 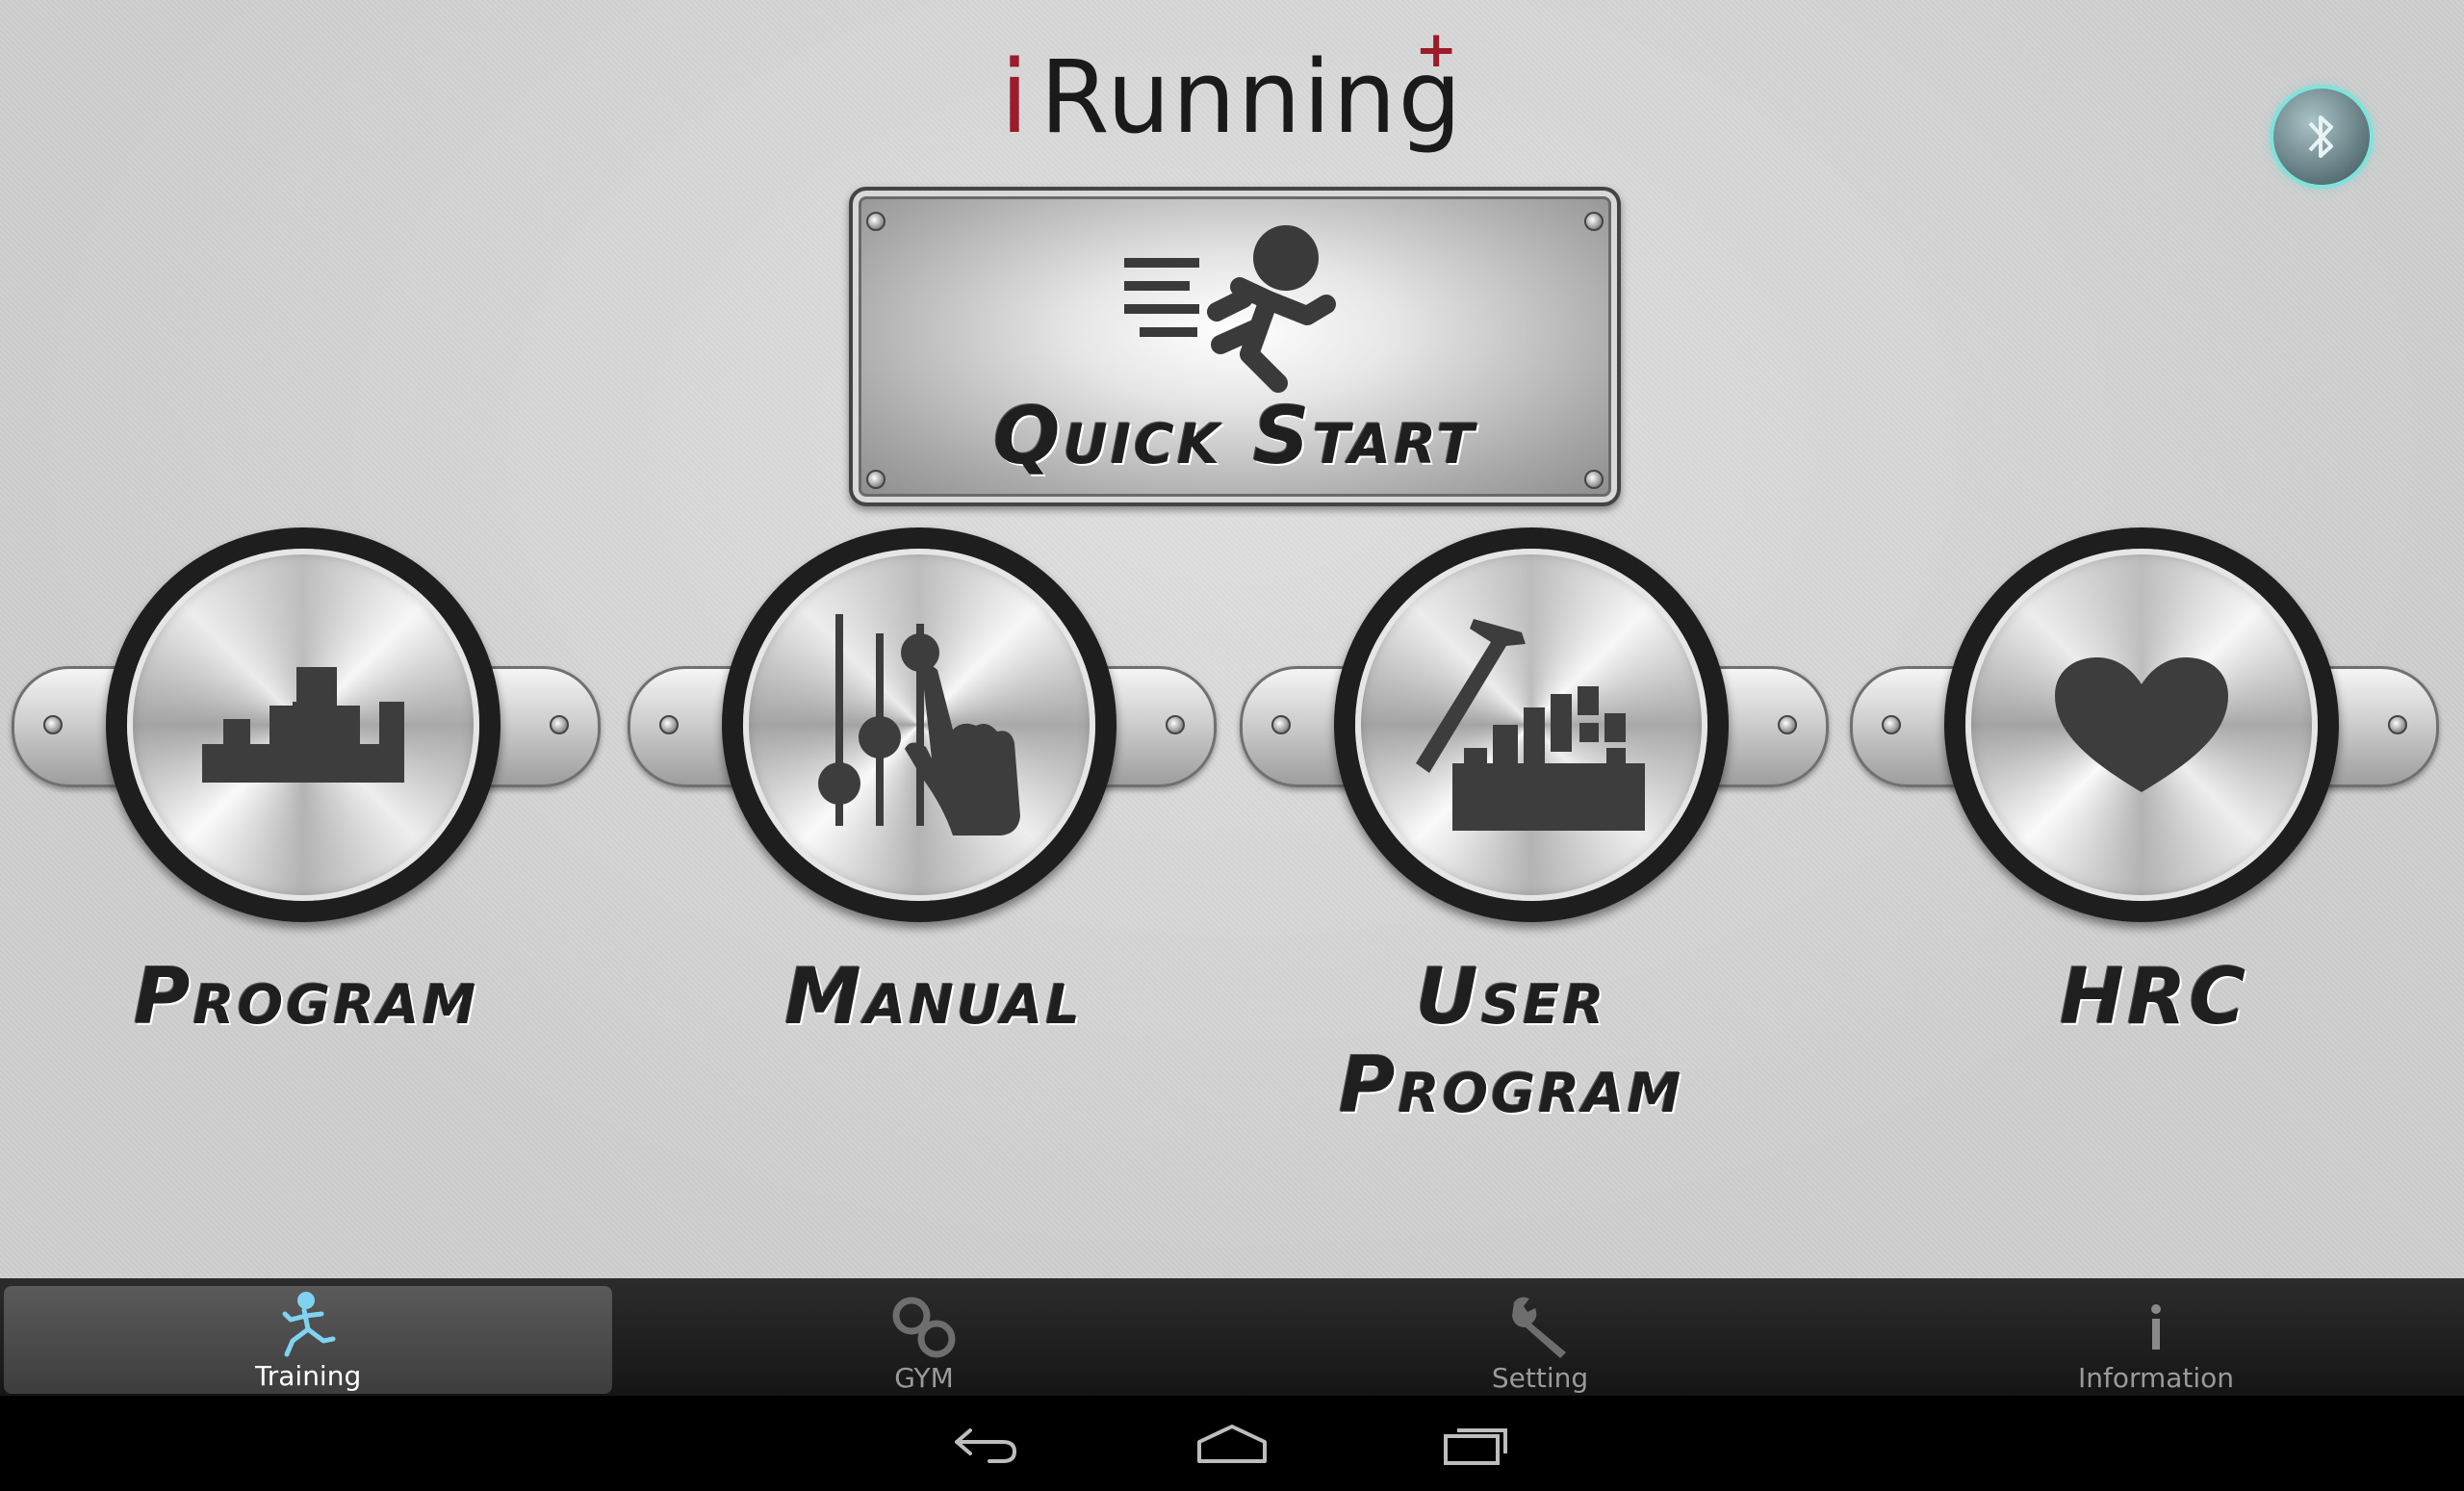 I want to click on bottom-tab-bar: Training GYM Setting Information, so click(x=1232, y=1337).